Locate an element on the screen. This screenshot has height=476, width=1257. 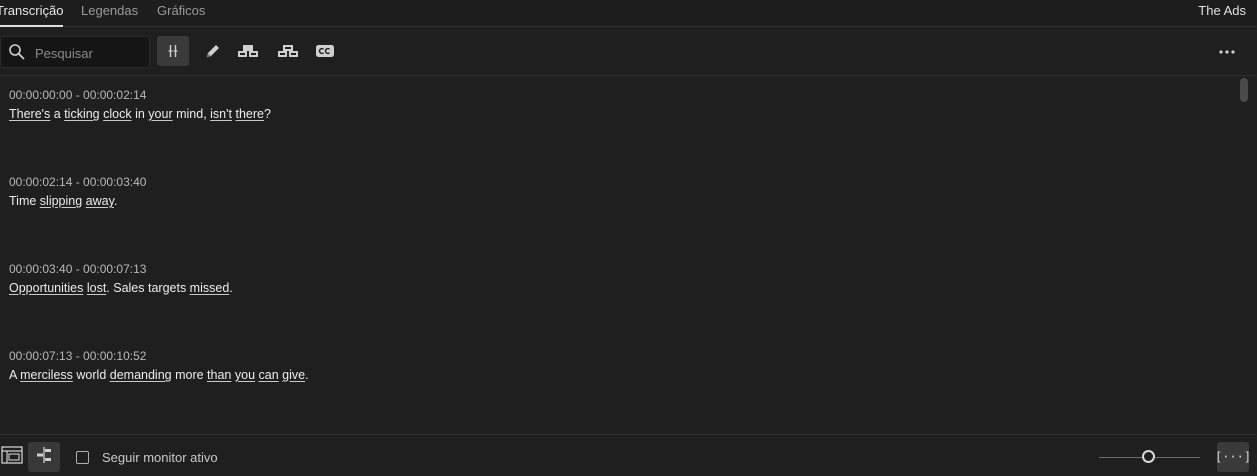
transcript-word: A is located at coordinates (14, 375).